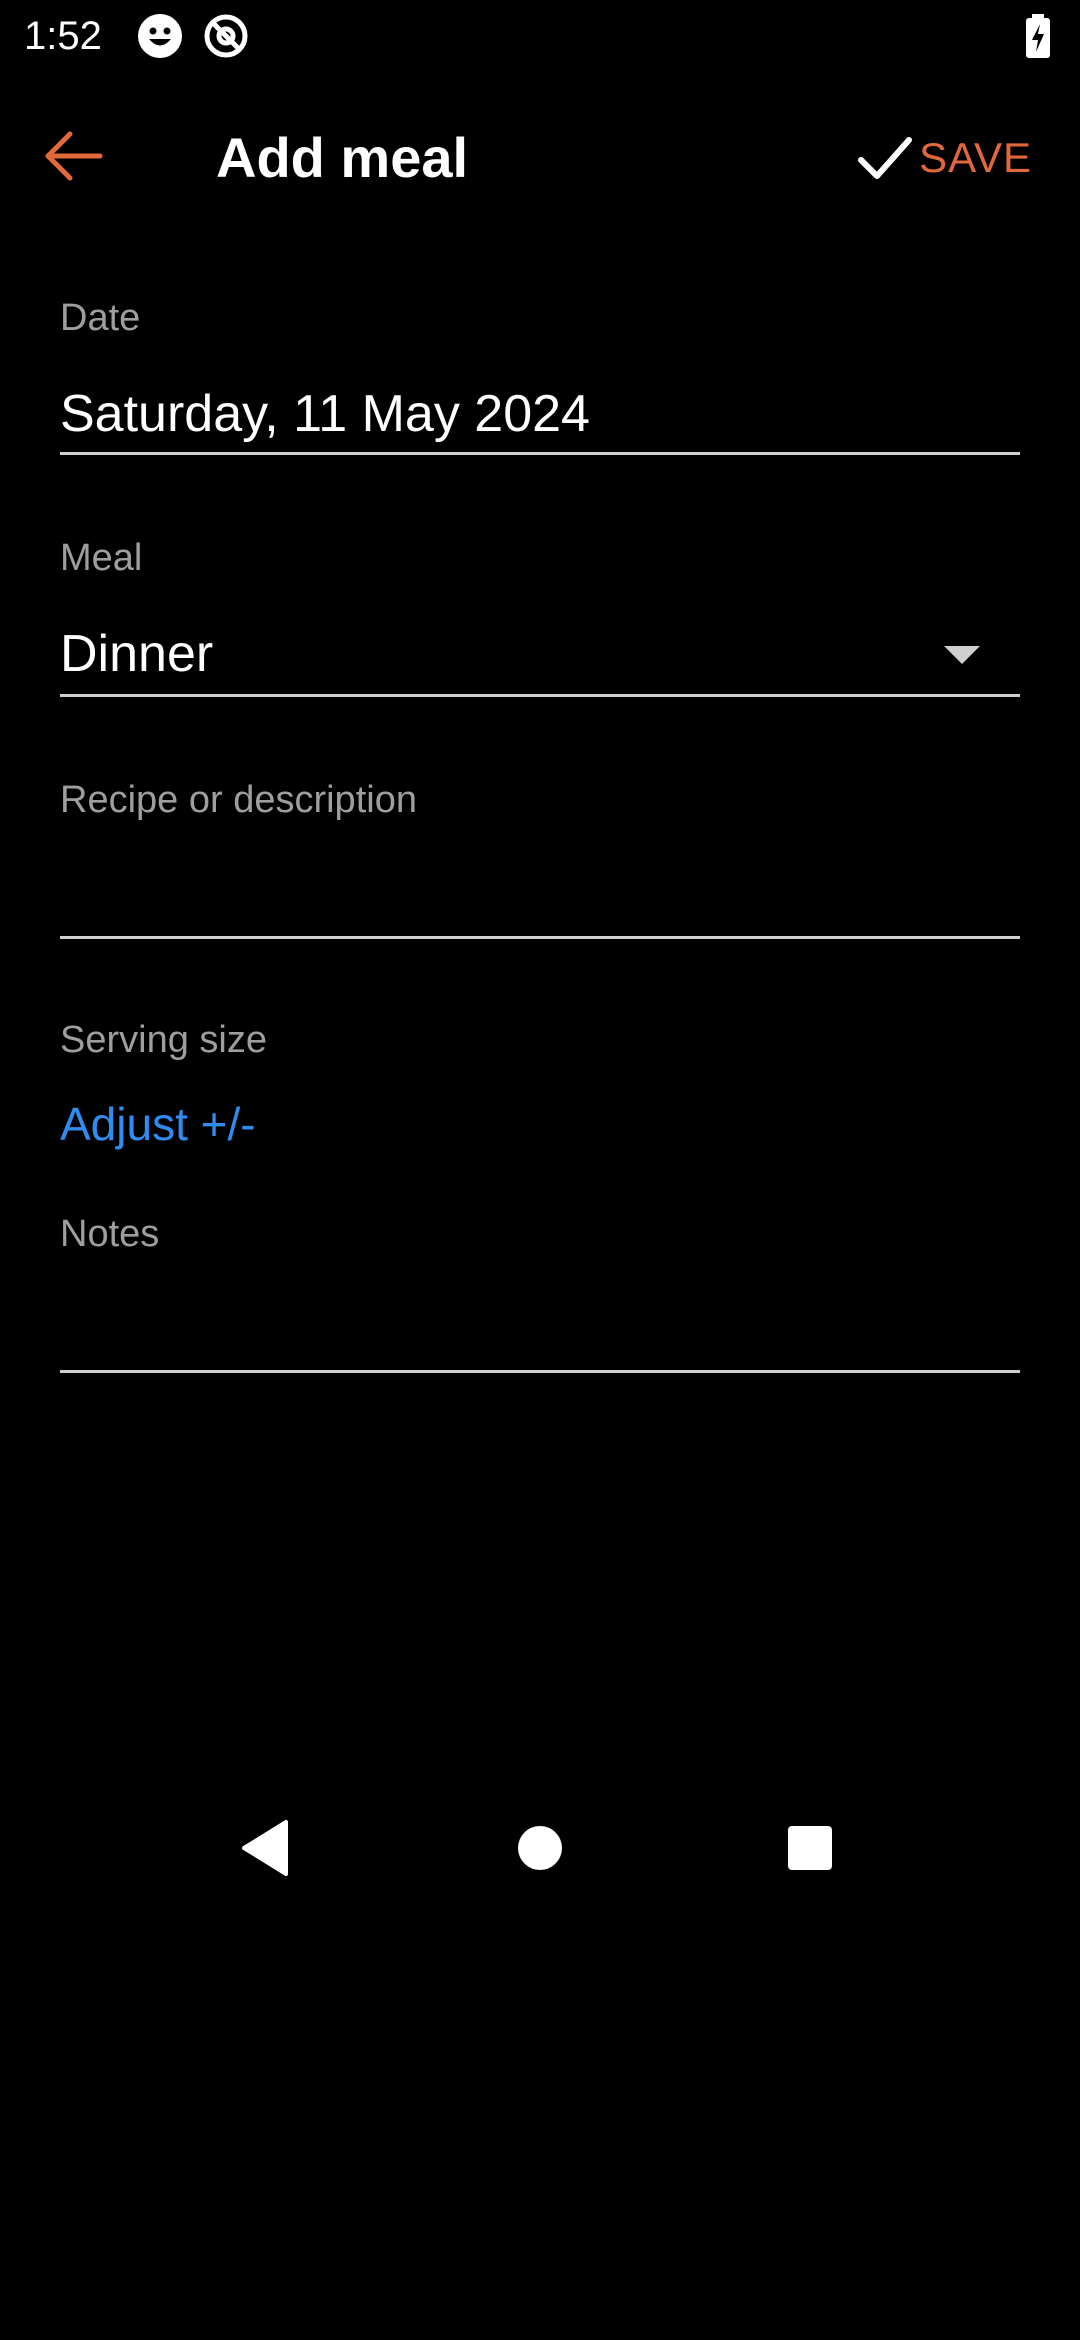  Describe the element at coordinates (101, 558) in the screenshot. I see `meal-label: Meal` at that location.